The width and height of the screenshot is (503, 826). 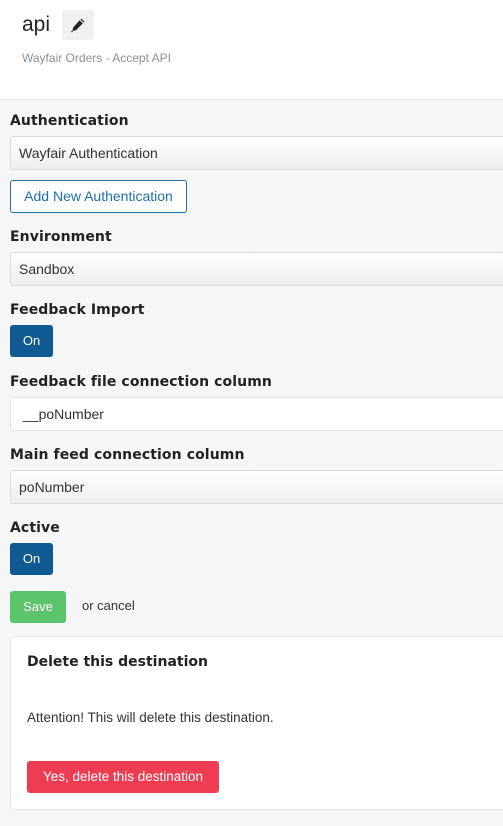 What do you see at coordinates (38, 607) in the screenshot?
I see `save-button: Save` at bounding box center [38, 607].